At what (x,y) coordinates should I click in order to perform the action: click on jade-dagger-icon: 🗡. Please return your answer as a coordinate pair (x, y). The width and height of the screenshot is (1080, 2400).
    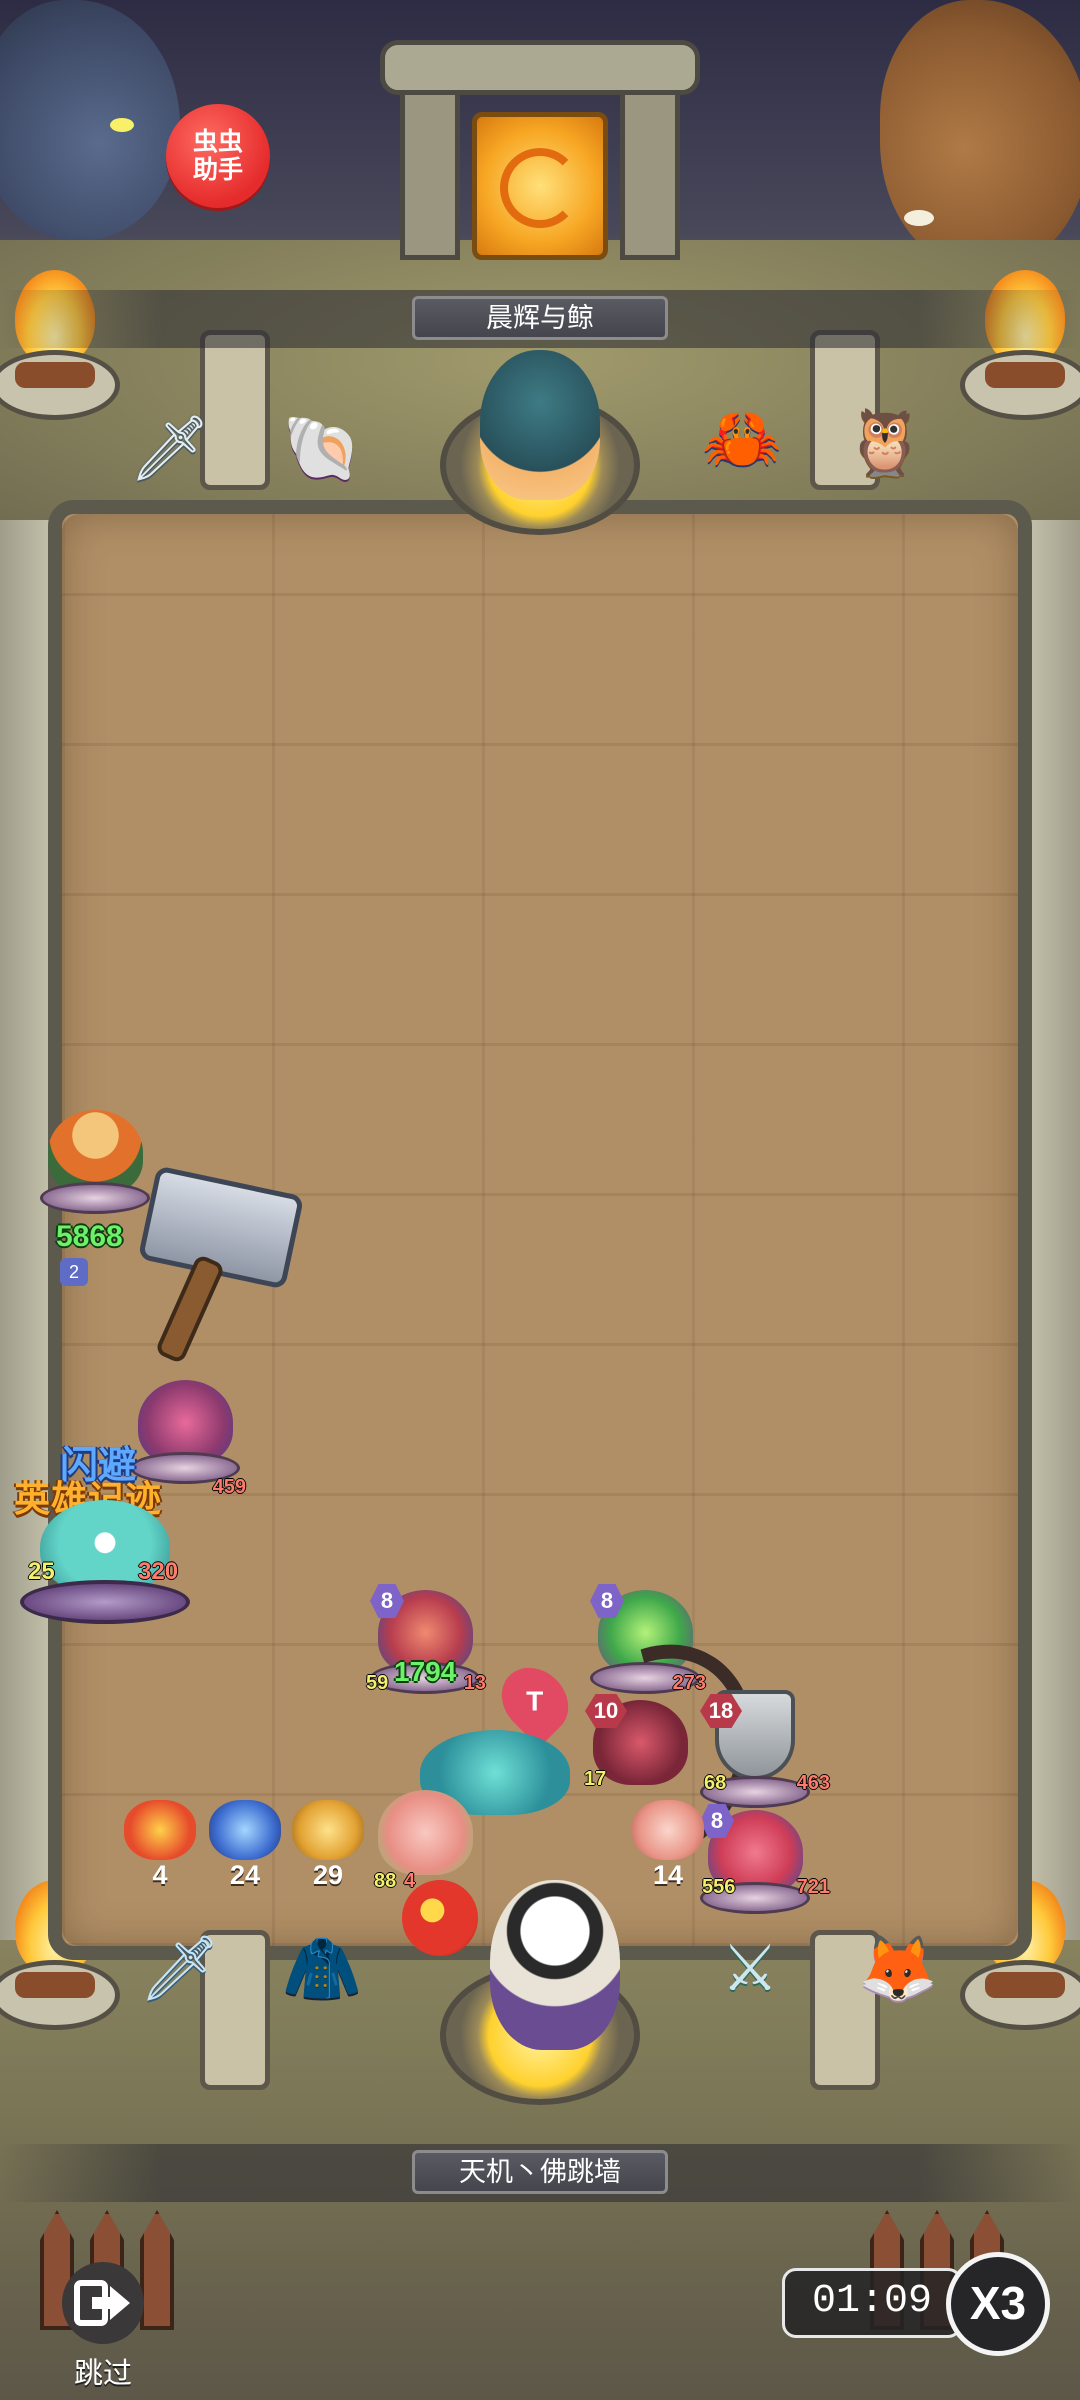
    Looking at the image, I should click on (170, 448).